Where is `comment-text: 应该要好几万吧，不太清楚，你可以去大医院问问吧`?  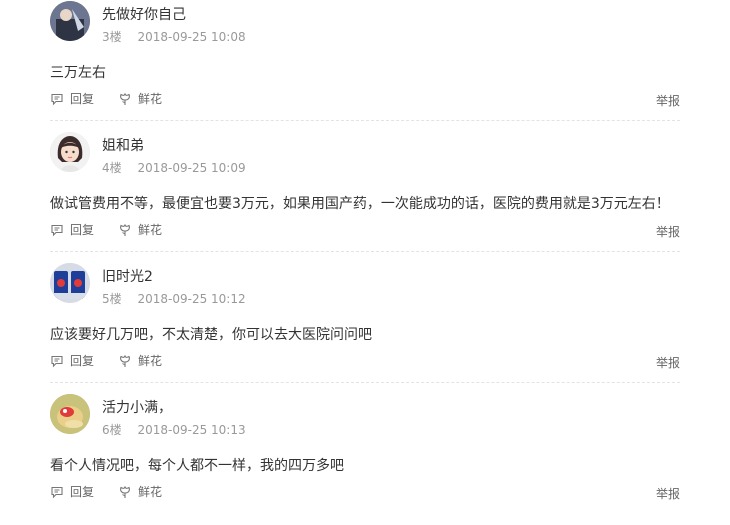
comment-text: 应该要好几万吧，不太清楚，你可以去大医院问问吧 is located at coordinates (211, 335).